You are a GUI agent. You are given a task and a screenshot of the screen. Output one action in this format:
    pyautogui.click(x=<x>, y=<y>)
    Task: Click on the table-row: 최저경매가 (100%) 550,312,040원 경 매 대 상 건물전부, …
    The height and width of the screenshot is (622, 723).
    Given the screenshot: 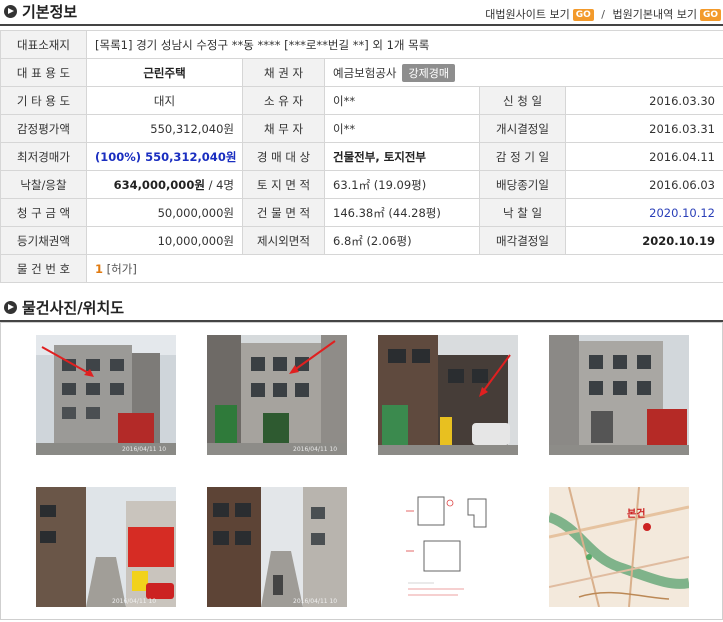 What is the action you would take?
    pyautogui.click(x=361, y=156)
    